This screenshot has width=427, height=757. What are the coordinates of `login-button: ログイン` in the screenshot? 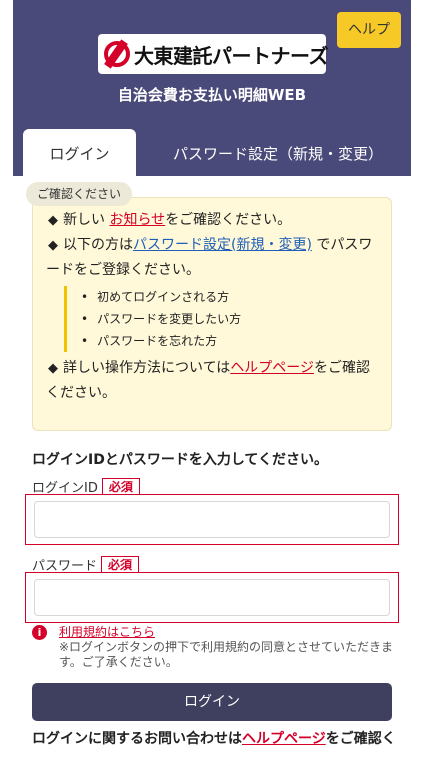 It's located at (212, 702).